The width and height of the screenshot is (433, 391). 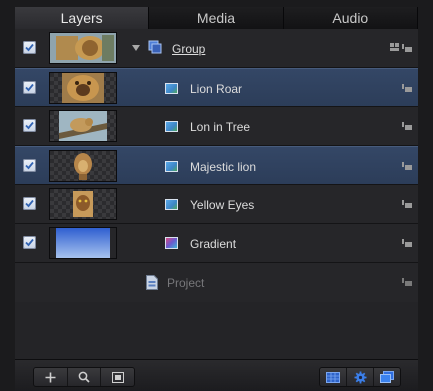 What do you see at coordinates (395, 47) in the screenshot?
I see `blend-icon` at bounding box center [395, 47].